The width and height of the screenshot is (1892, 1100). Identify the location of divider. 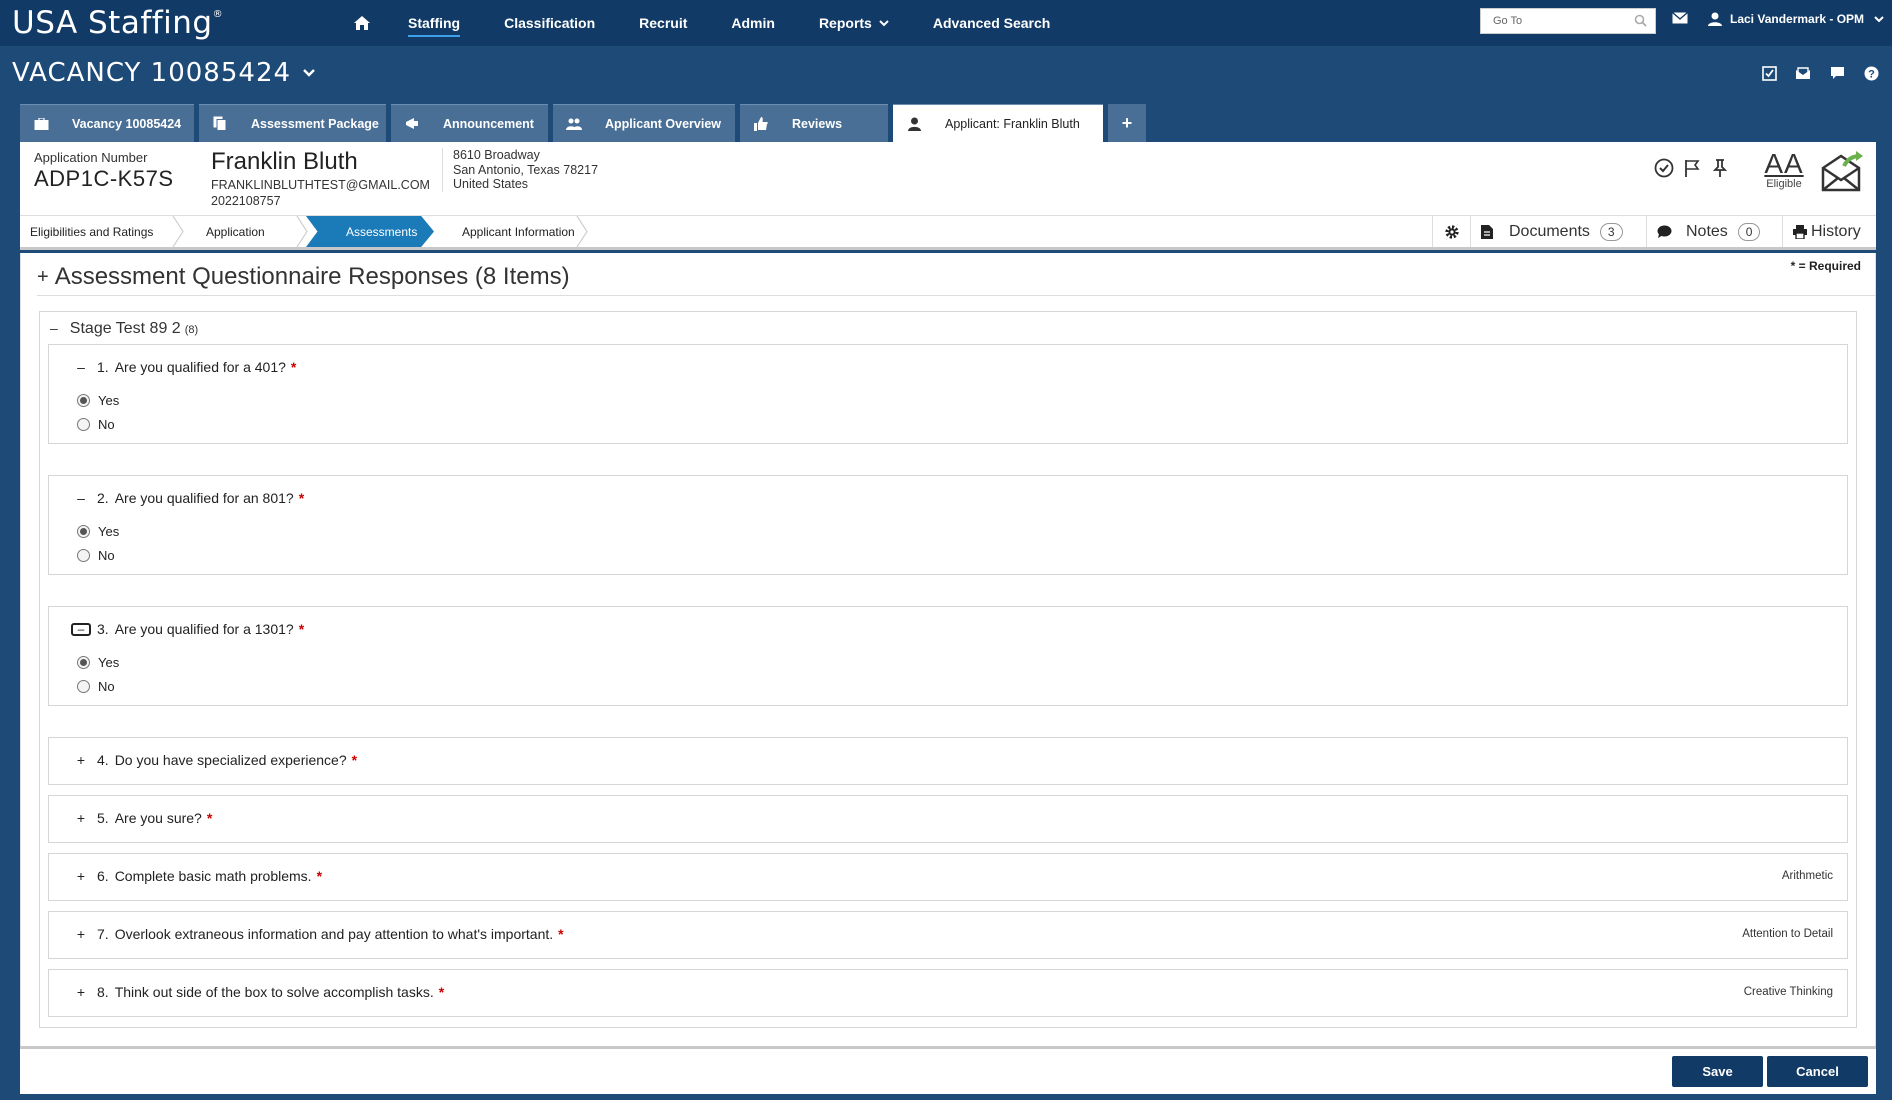
(956, 295).